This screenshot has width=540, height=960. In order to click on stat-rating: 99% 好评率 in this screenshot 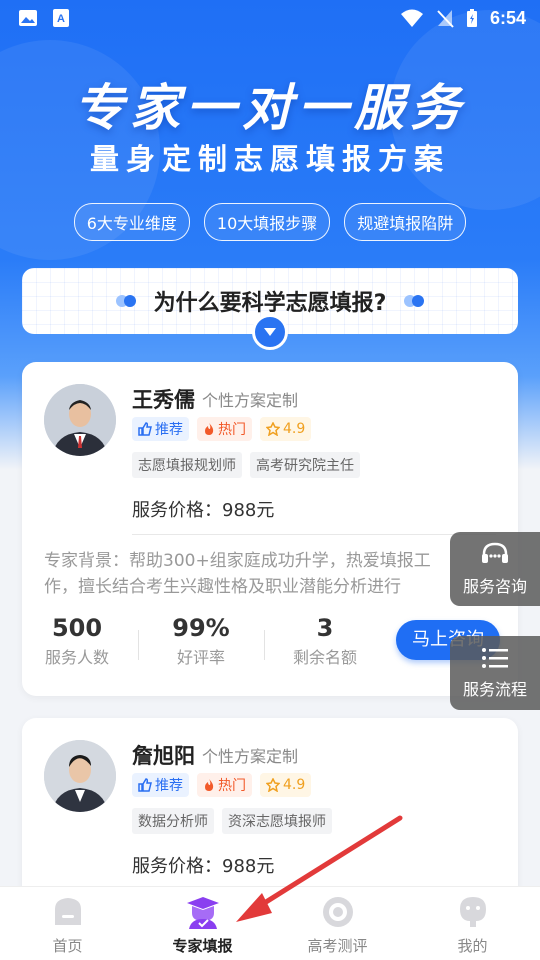, I will do `click(201, 641)`.